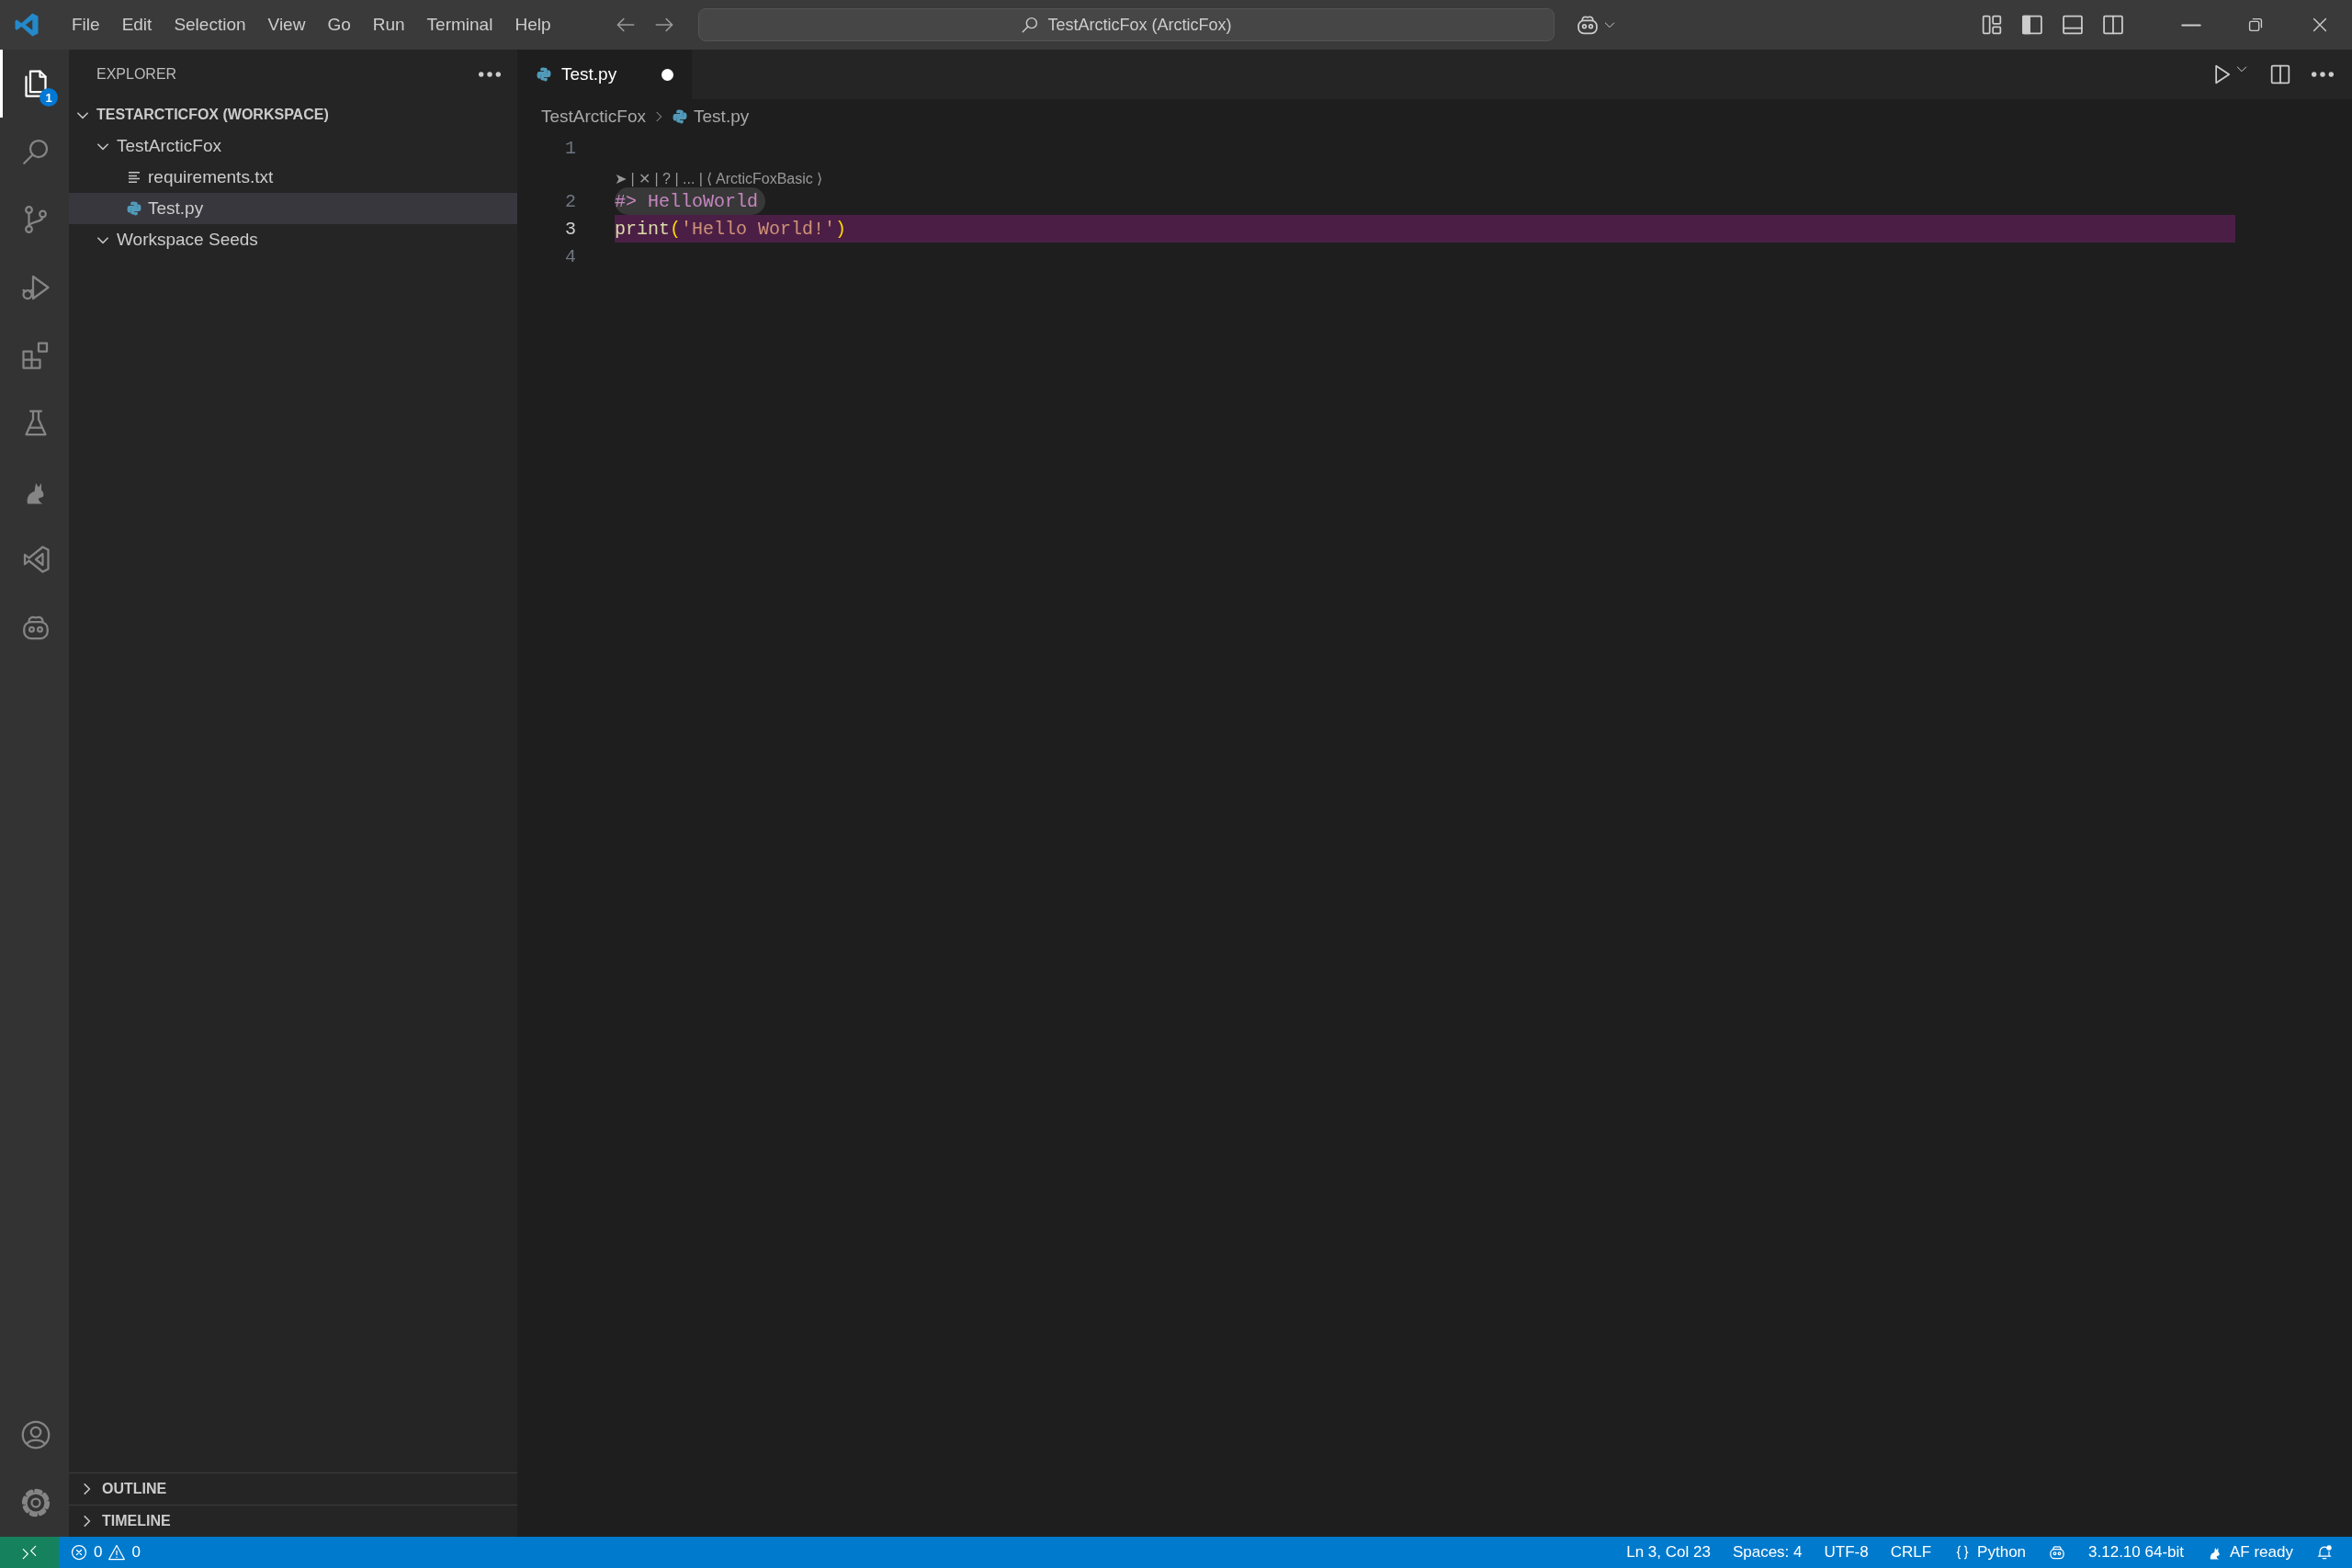  Describe the element at coordinates (2249, 1553) in the screenshot. I see `status-item: AF ready` at that location.